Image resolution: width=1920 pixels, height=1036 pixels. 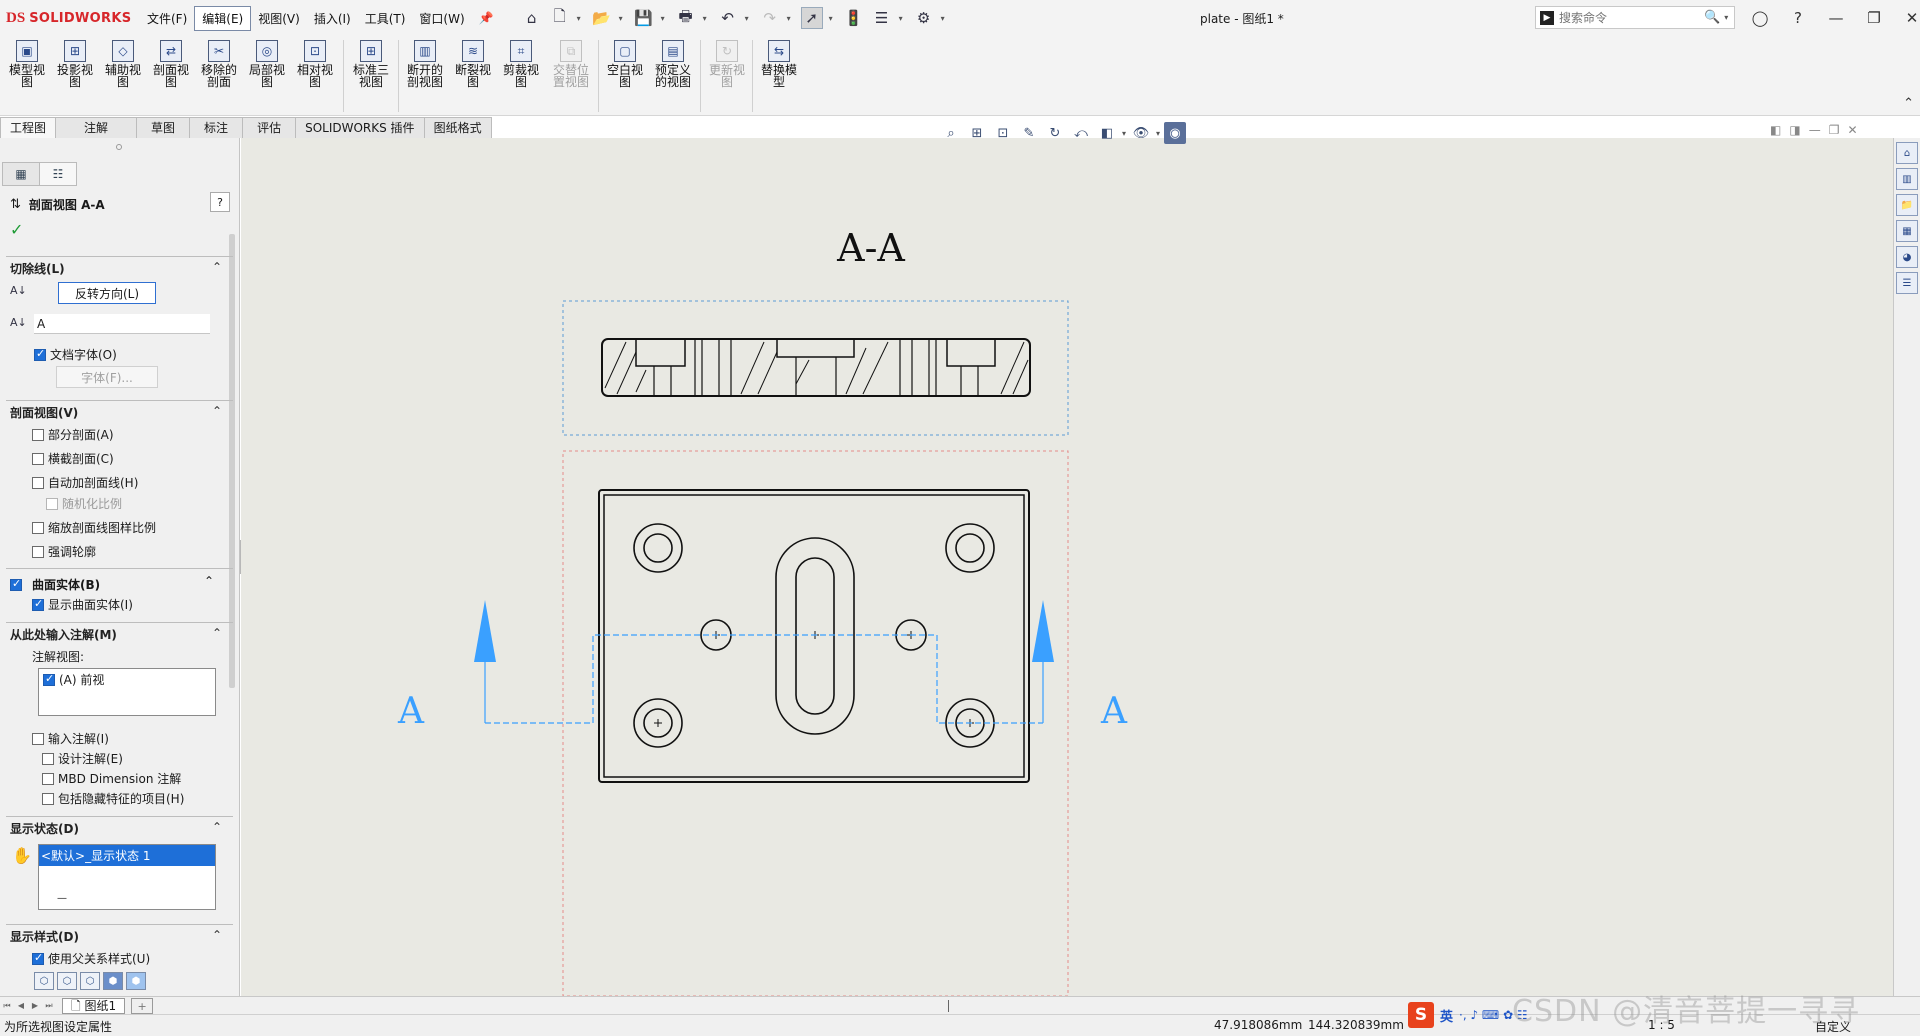 I want to click on open-folder-icon: 📂, so click(x=602, y=18).